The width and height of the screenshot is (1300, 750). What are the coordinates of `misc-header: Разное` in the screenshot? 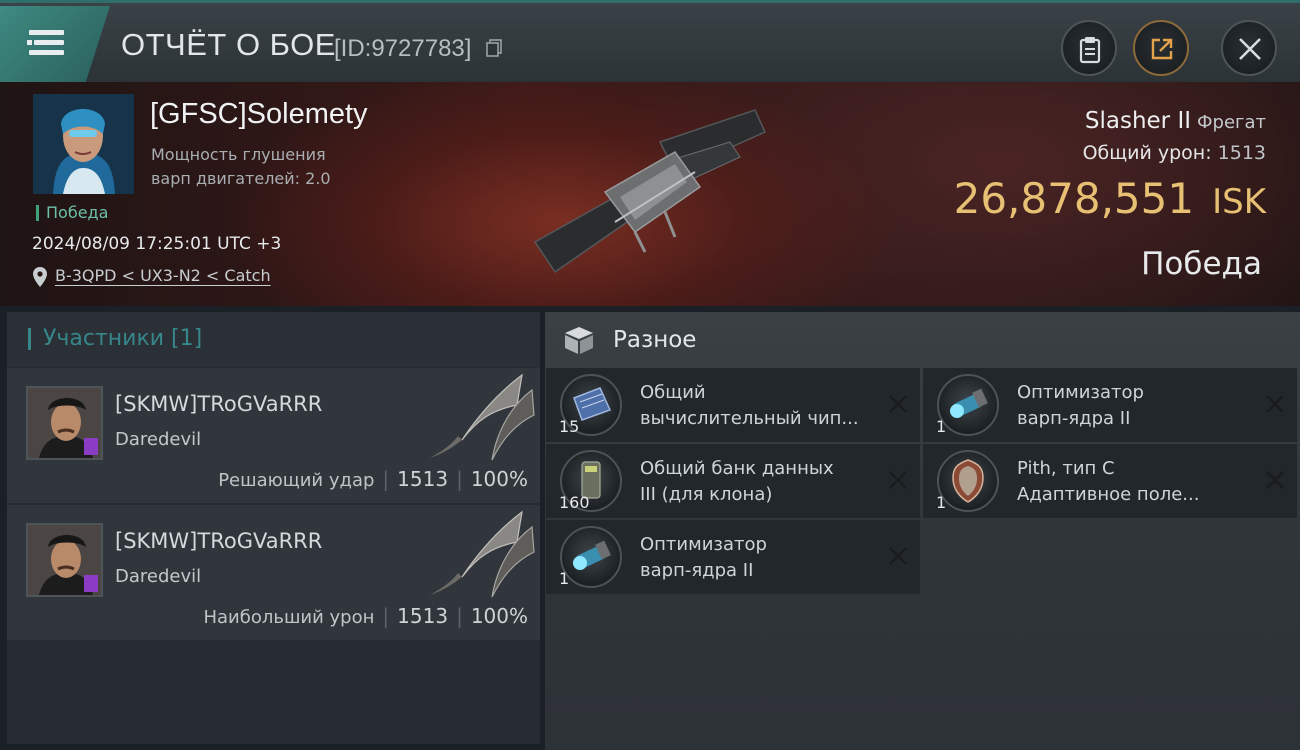 It's located at (922, 339).